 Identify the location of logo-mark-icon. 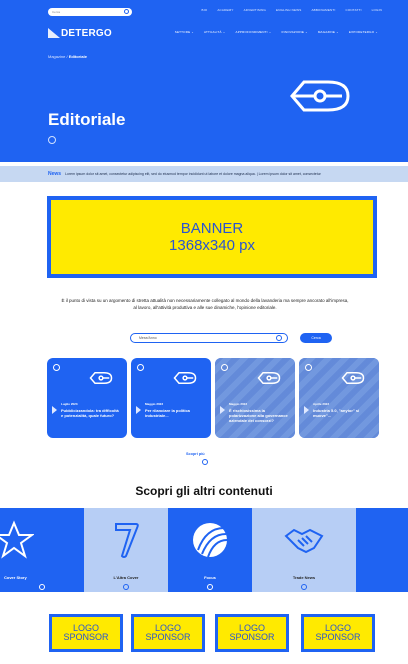
(54, 33).